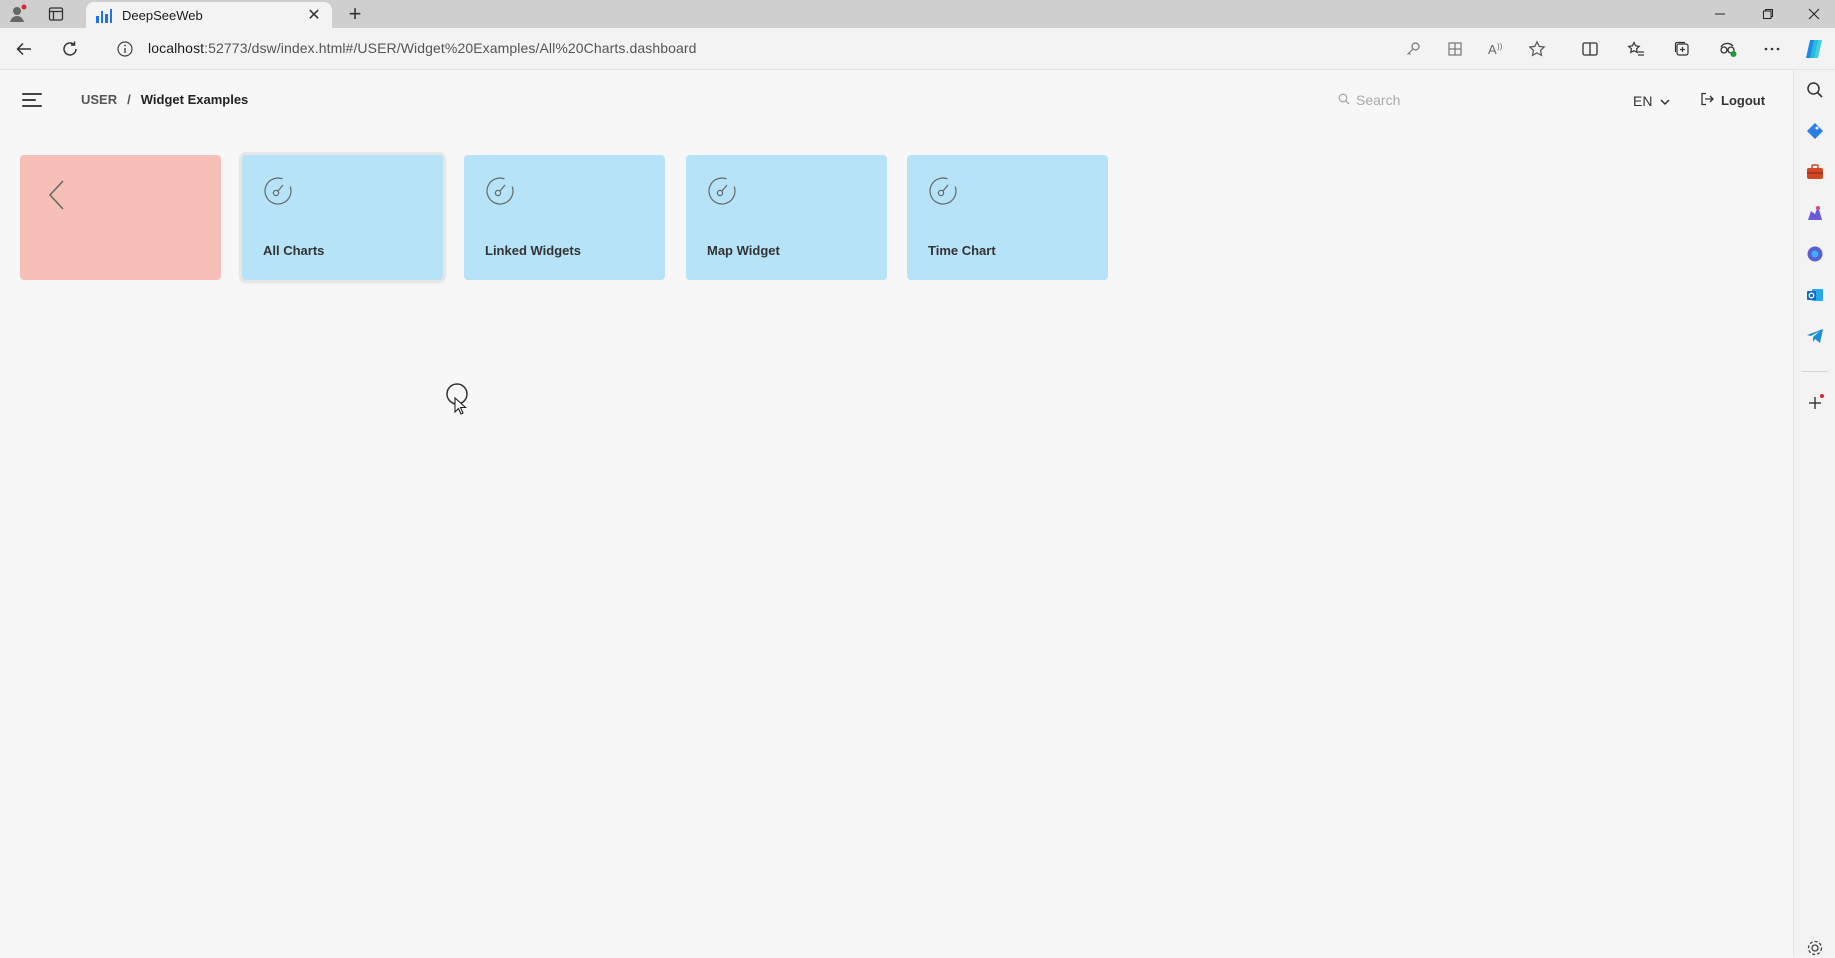 This screenshot has height=958, width=1835. What do you see at coordinates (1455, 49) in the screenshot?
I see `app-available-icon` at bounding box center [1455, 49].